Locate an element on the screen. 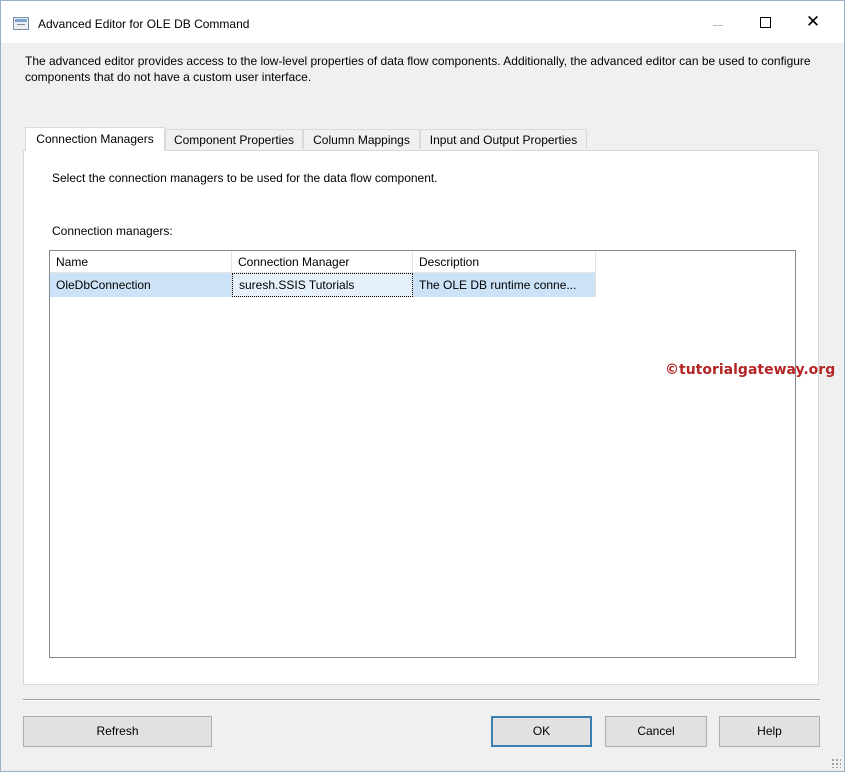 This screenshot has height=772, width=845. close-icon: ✕ is located at coordinates (813, 21).